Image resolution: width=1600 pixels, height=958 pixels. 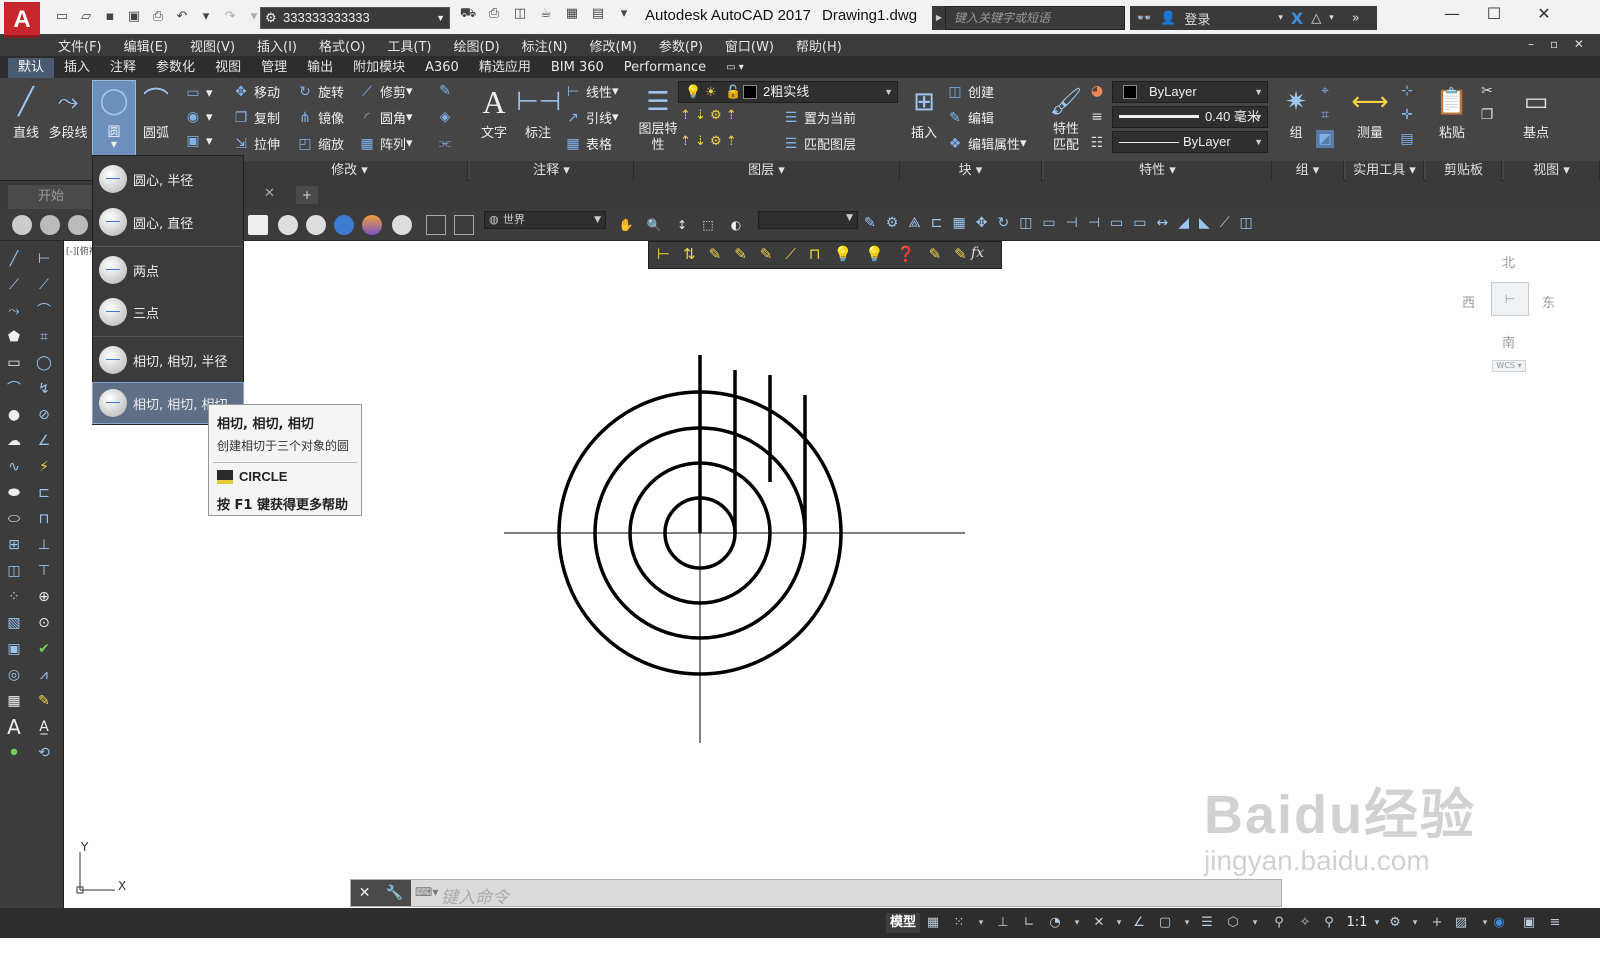 What do you see at coordinates (44, 467) in the screenshot?
I see `quick-dim-icon: ⚡` at bounding box center [44, 467].